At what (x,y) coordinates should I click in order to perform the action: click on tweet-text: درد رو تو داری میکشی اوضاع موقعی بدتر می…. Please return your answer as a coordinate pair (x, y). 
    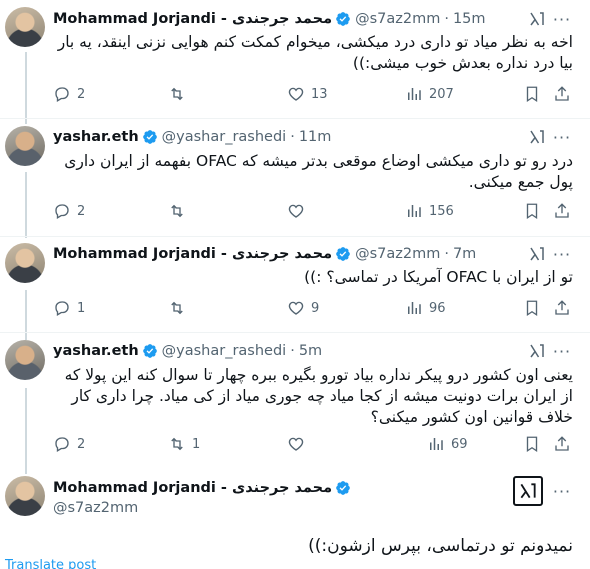
    Looking at the image, I should click on (318, 171).